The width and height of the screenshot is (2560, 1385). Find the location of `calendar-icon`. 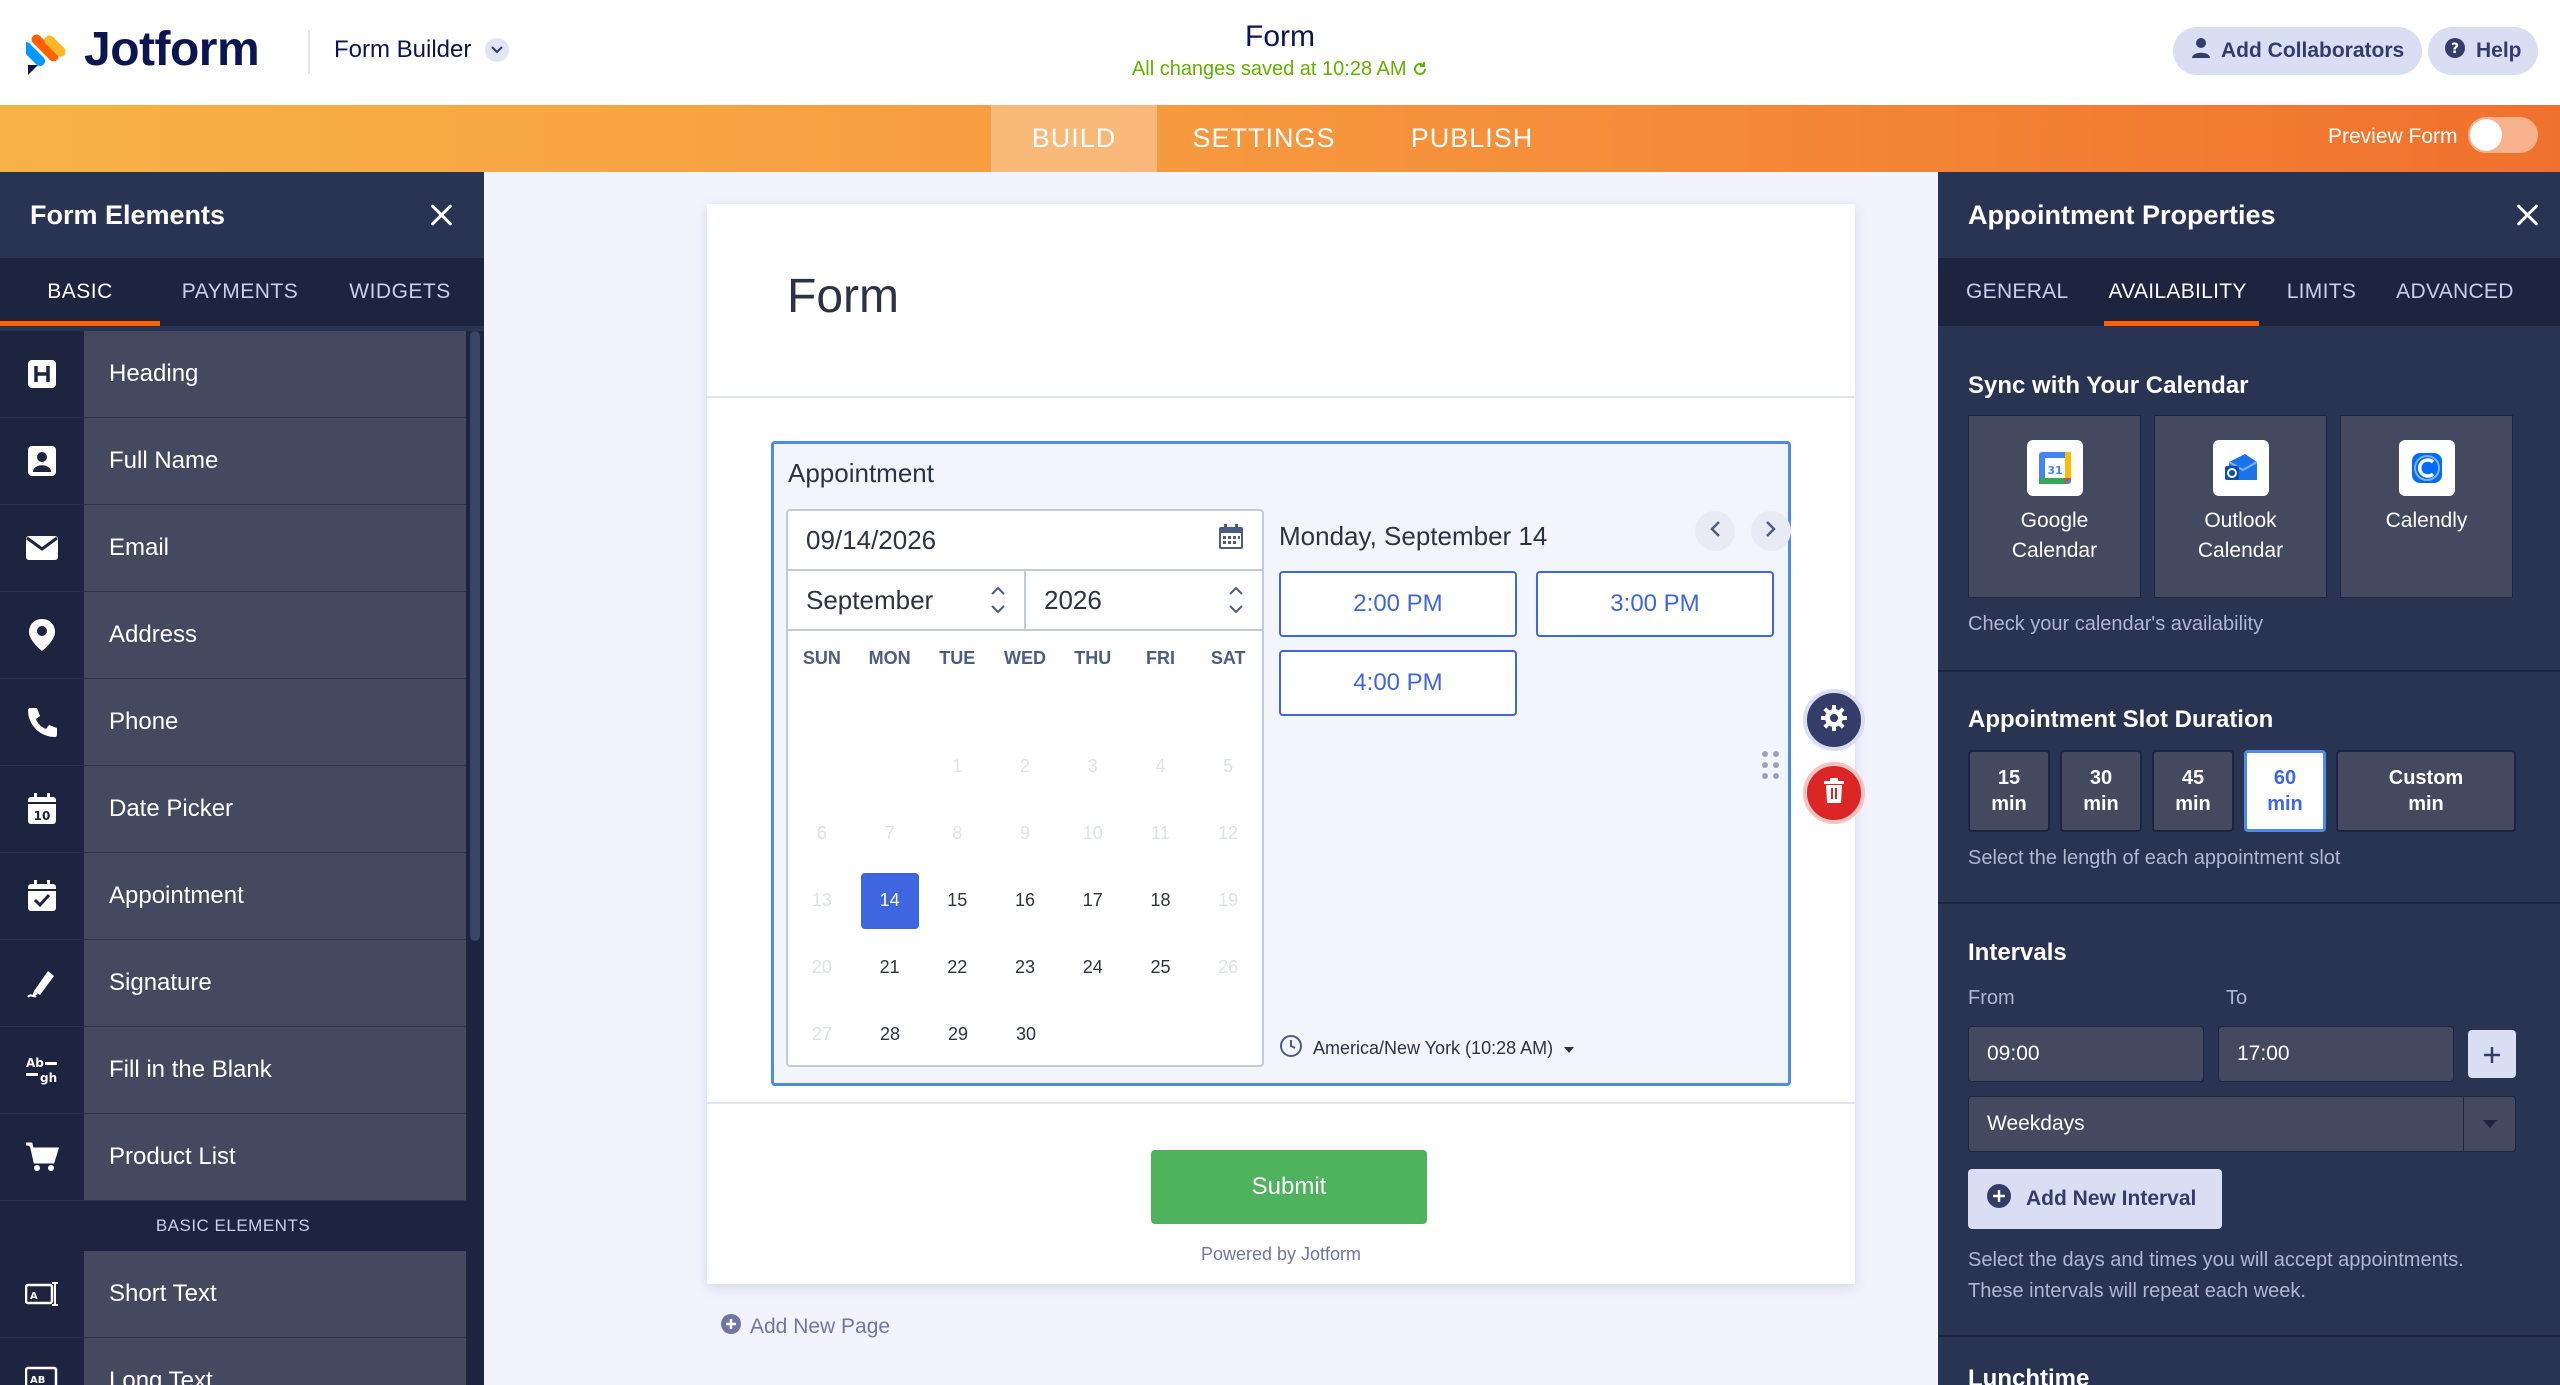

calendar-icon is located at coordinates (1231, 540).